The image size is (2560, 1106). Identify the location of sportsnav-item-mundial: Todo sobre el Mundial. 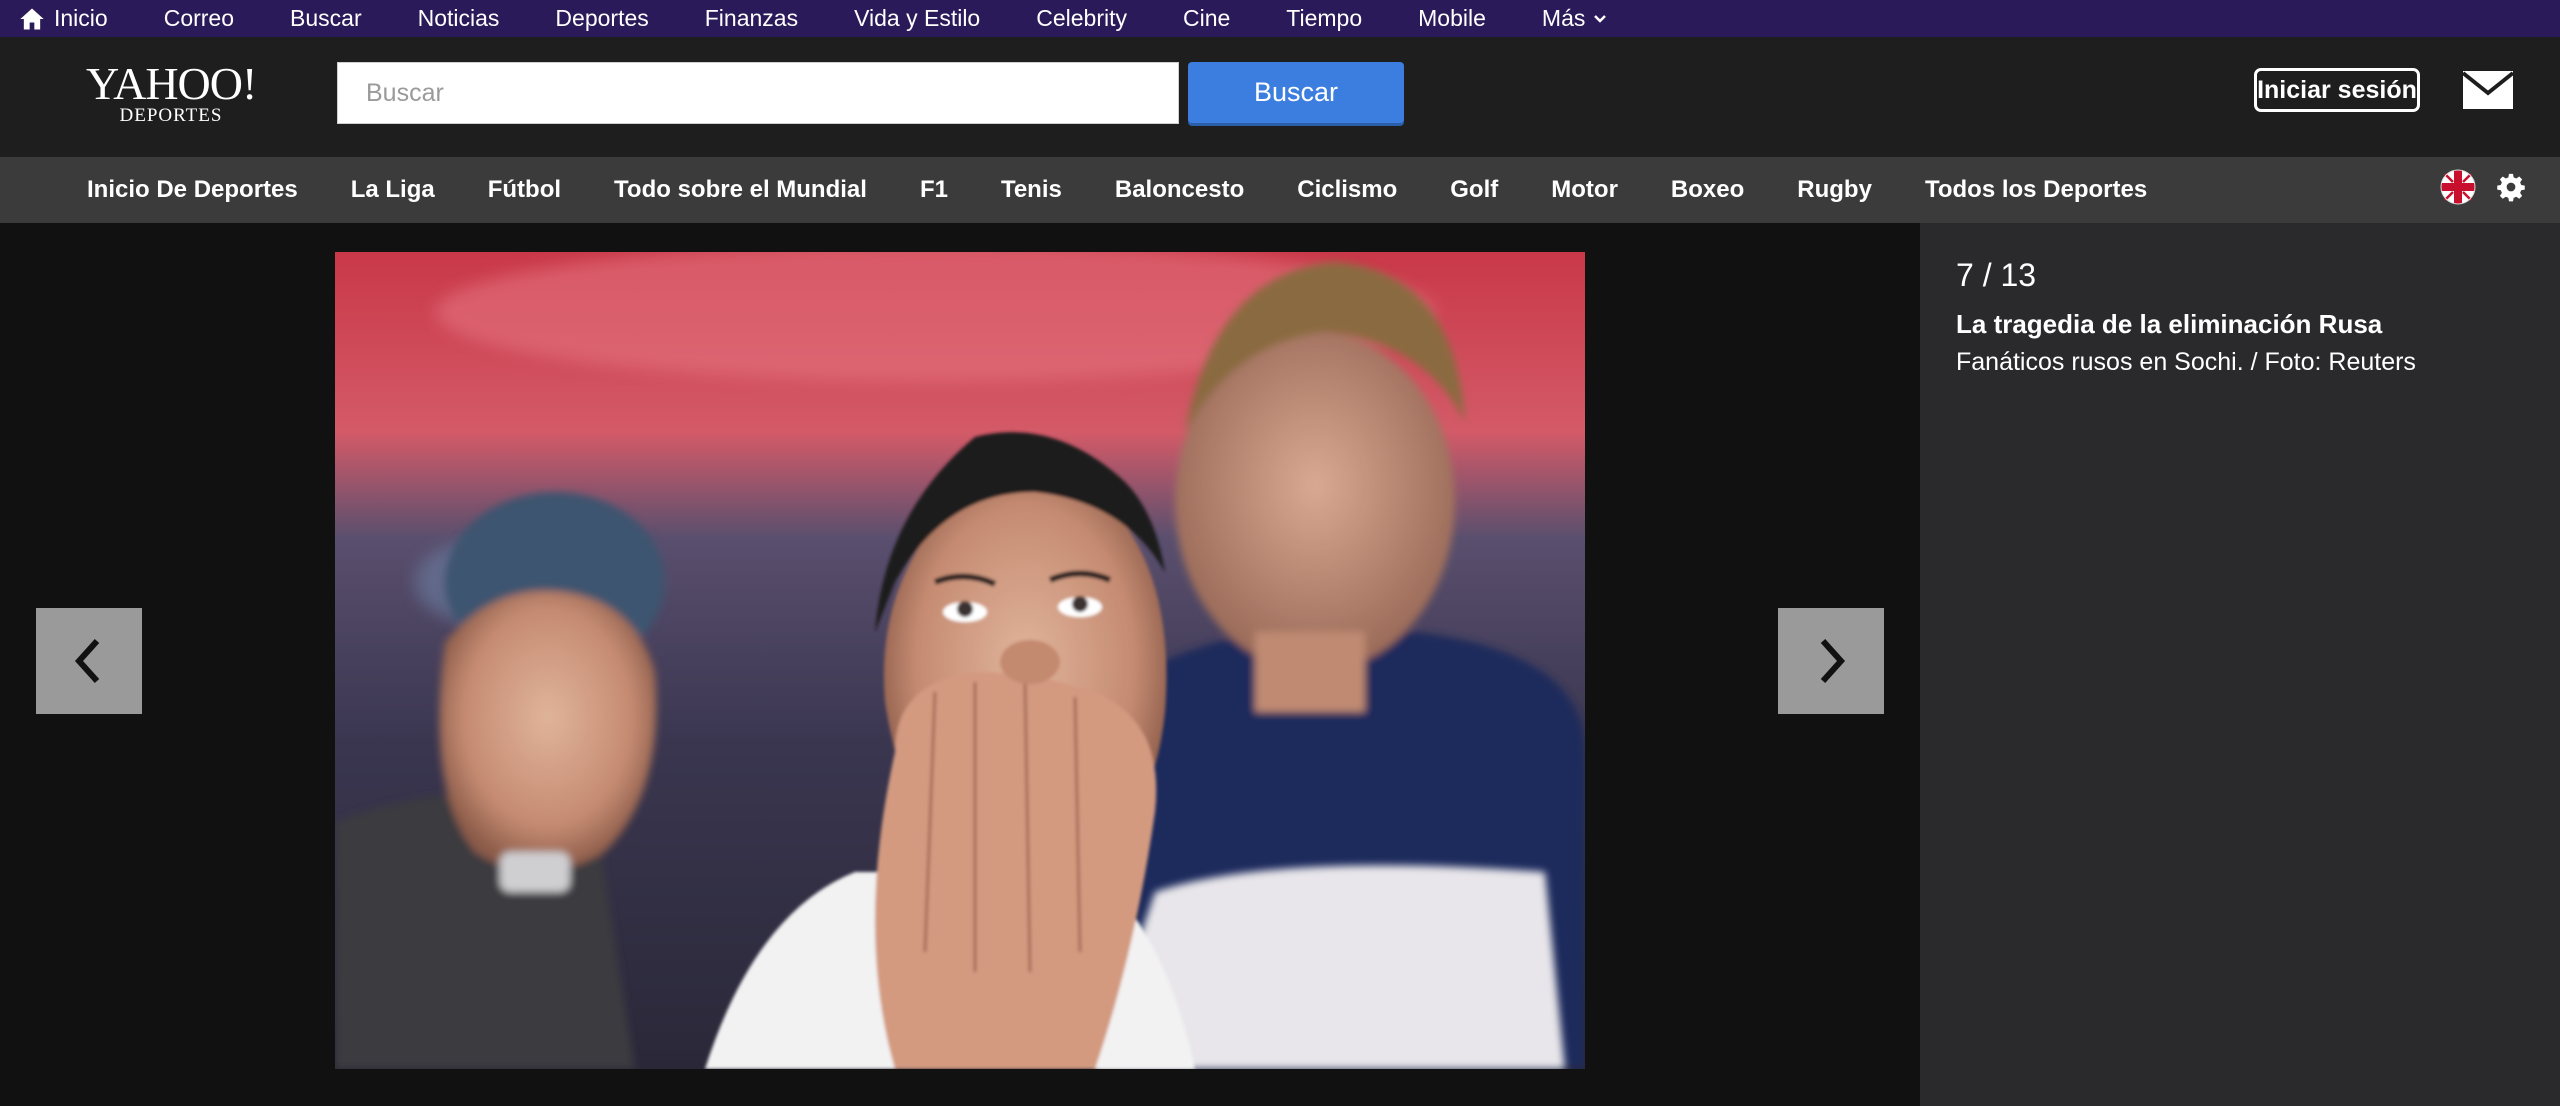
(740, 190).